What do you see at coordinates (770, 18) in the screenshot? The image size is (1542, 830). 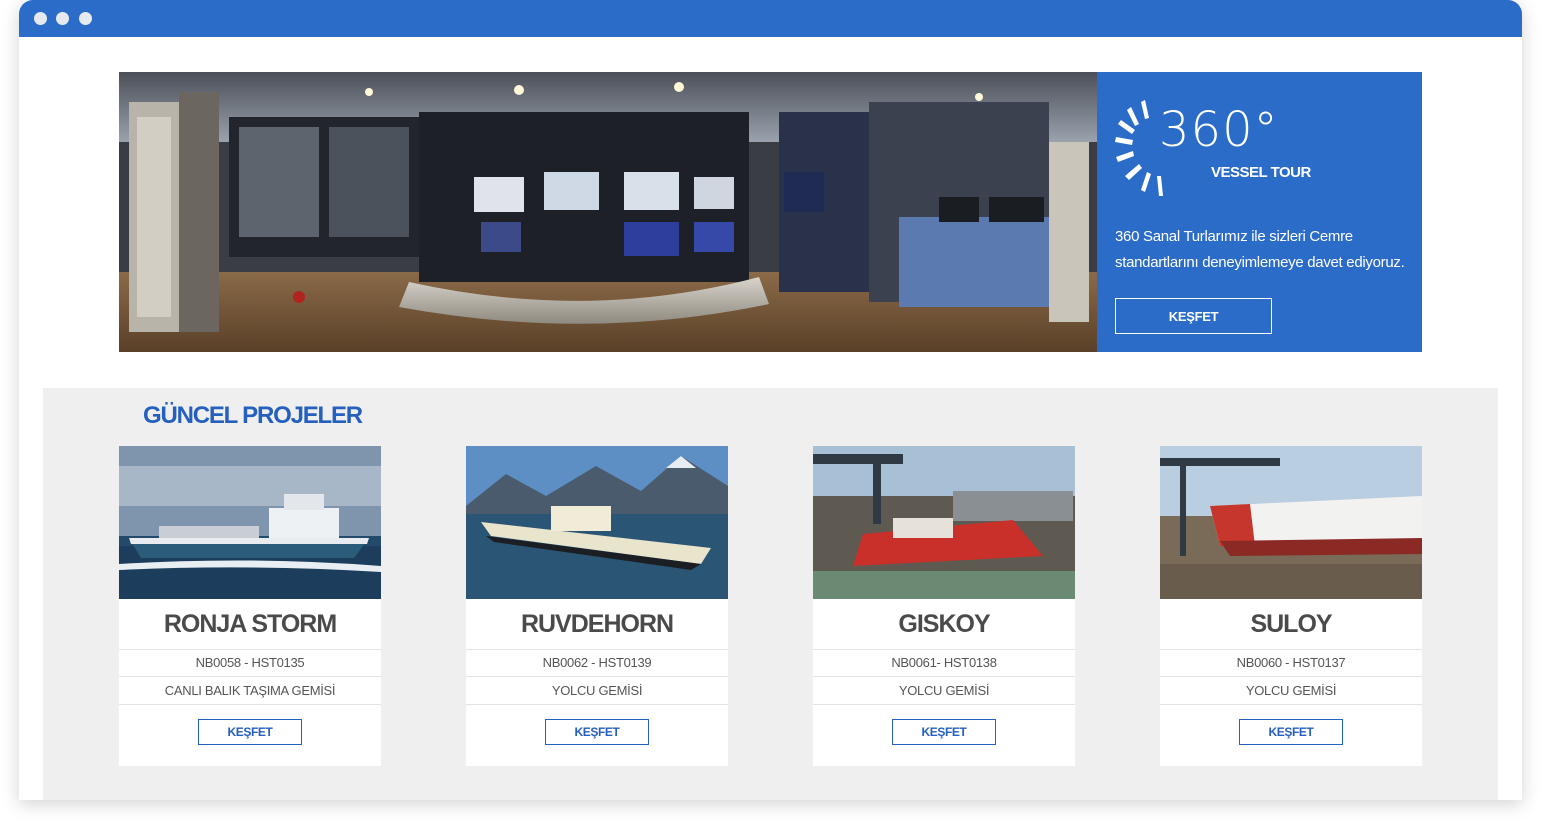 I see `window-titlebar` at bounding box center [770, 18].